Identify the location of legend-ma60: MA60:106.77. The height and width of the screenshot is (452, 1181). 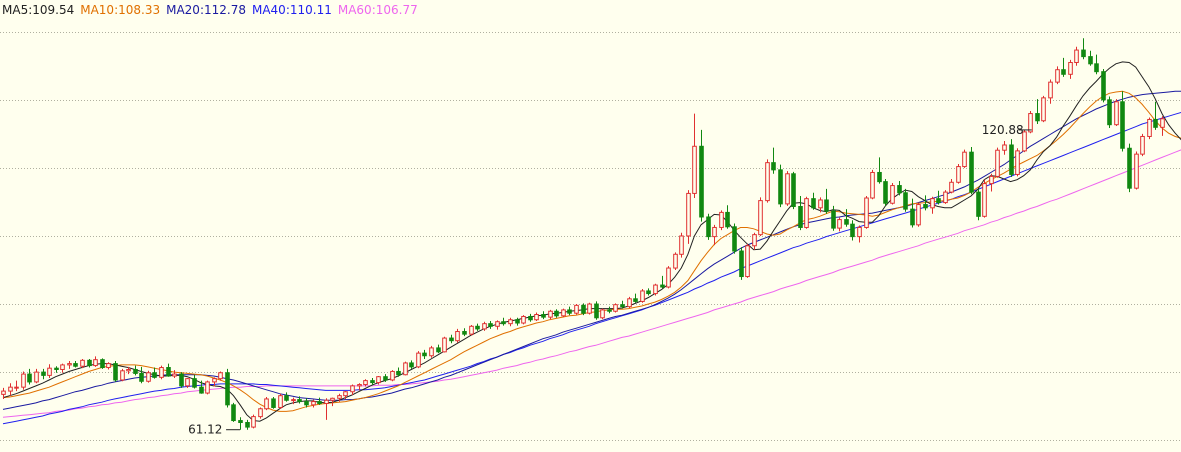
(377, 10).